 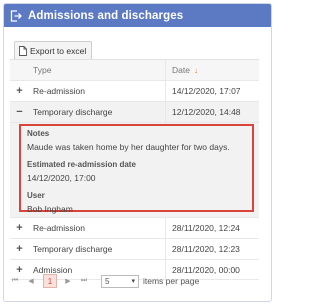 I want to click on row-date: 28/11/2020, 12:24, so click(x=212, y=228).